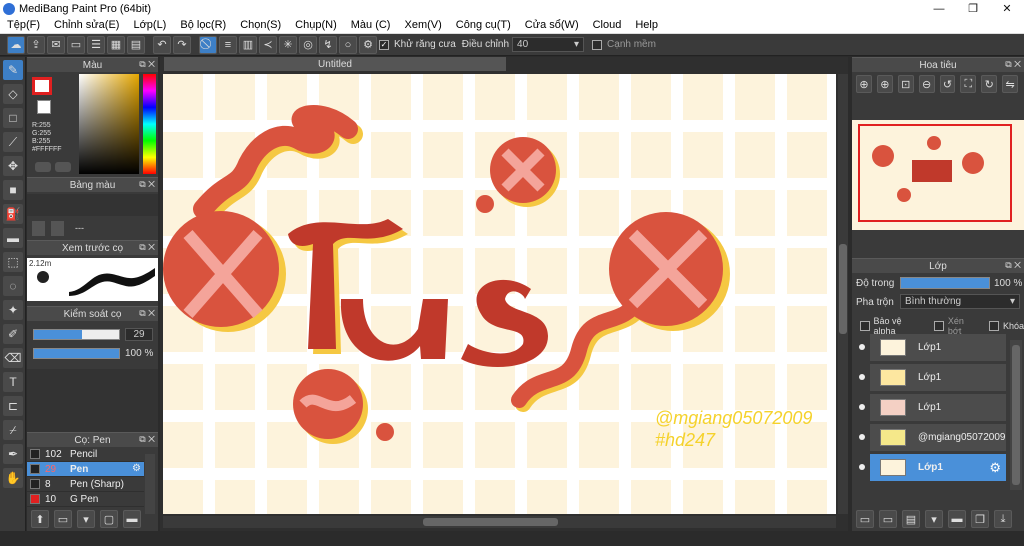 The image size is (1024, 546). What do you see at coordinates (995, 468) in the screenshot?
I see `gear-icon: ⚙` at bounding box center [995, 468].